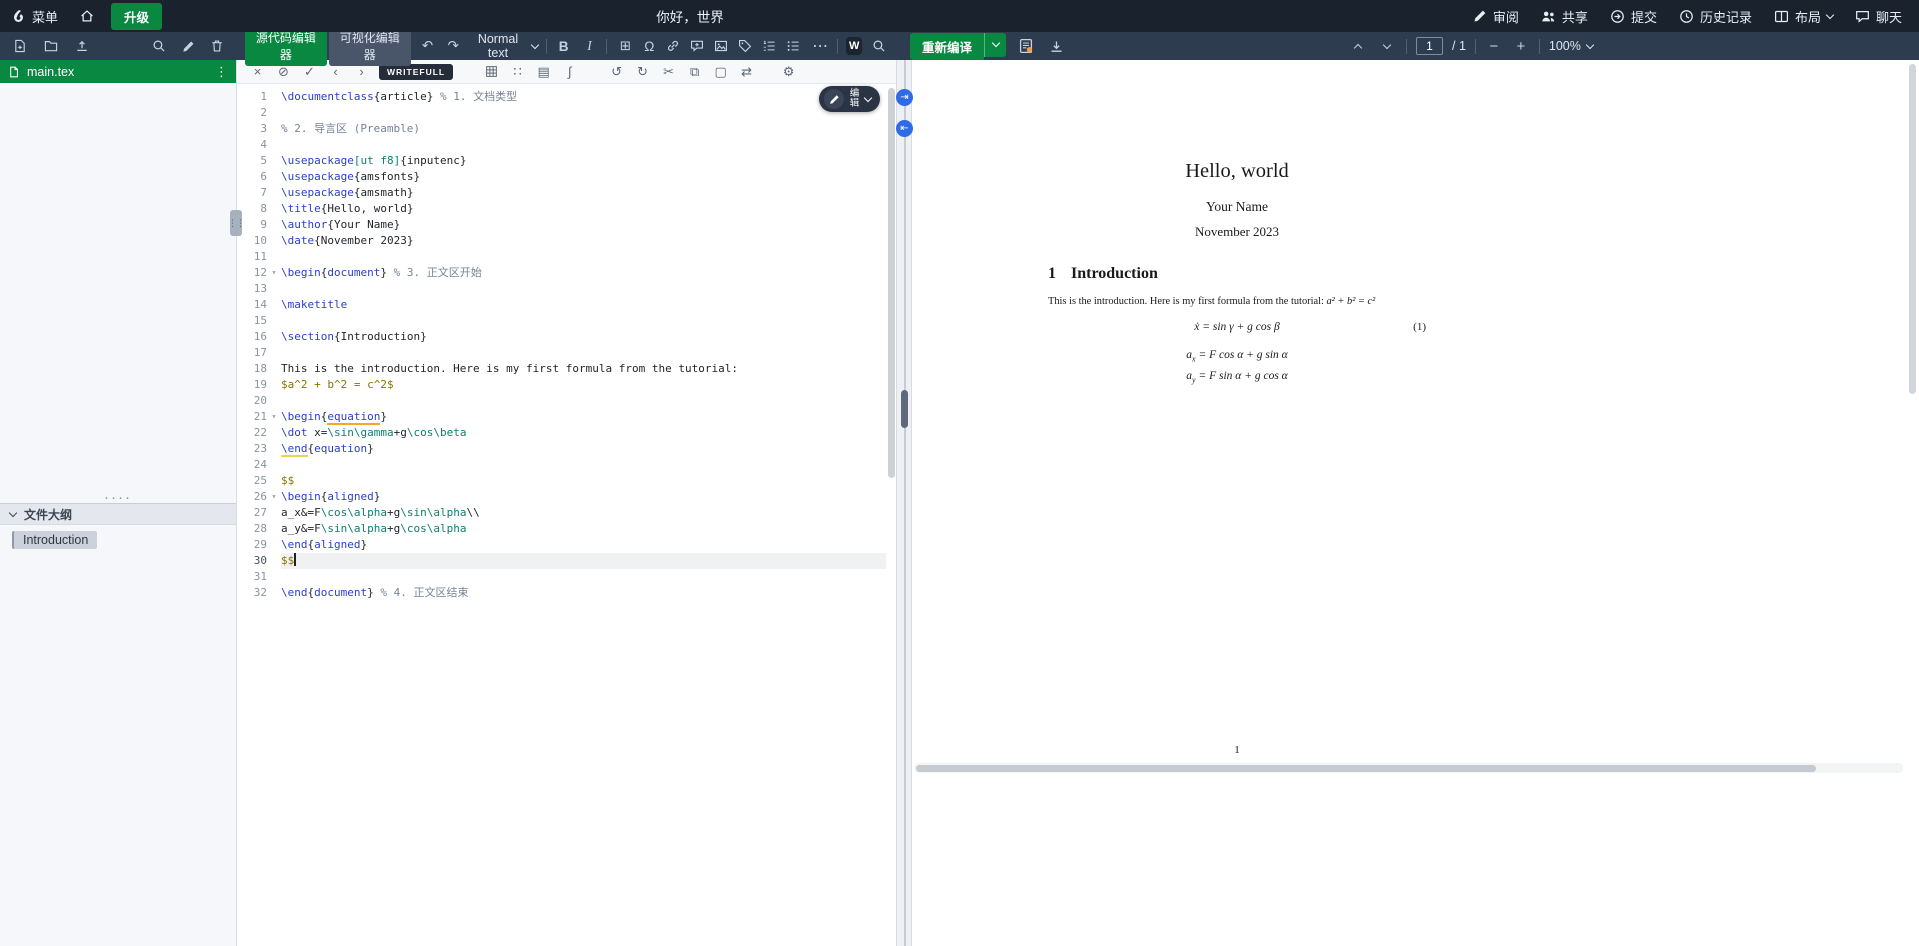  What do you see at coordinates (34, 16) in the screenshot?
I see `menu-button: 菜单` at bounding box center [34, 16].